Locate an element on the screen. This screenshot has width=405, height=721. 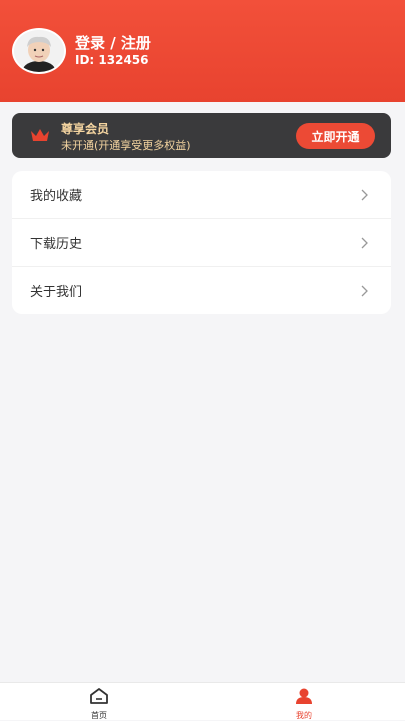
menu-item-download-history: 下载历史 is located at coordinates (201, 243).